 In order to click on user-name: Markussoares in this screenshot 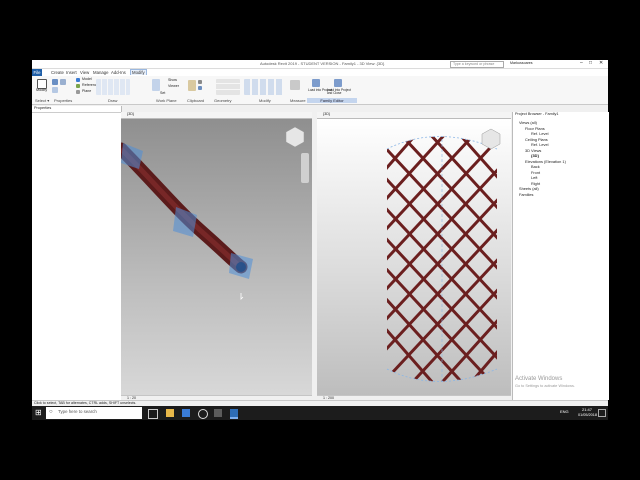, I will do `click(521, 63)`.